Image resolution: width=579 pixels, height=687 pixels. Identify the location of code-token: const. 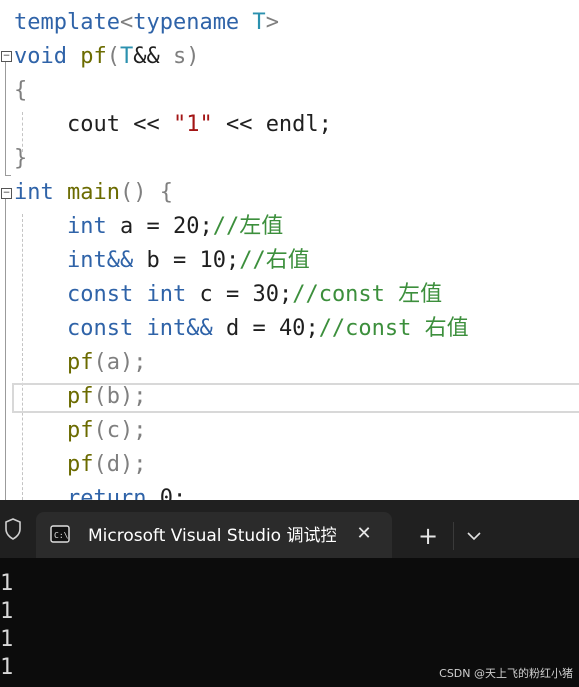
(100, 294).